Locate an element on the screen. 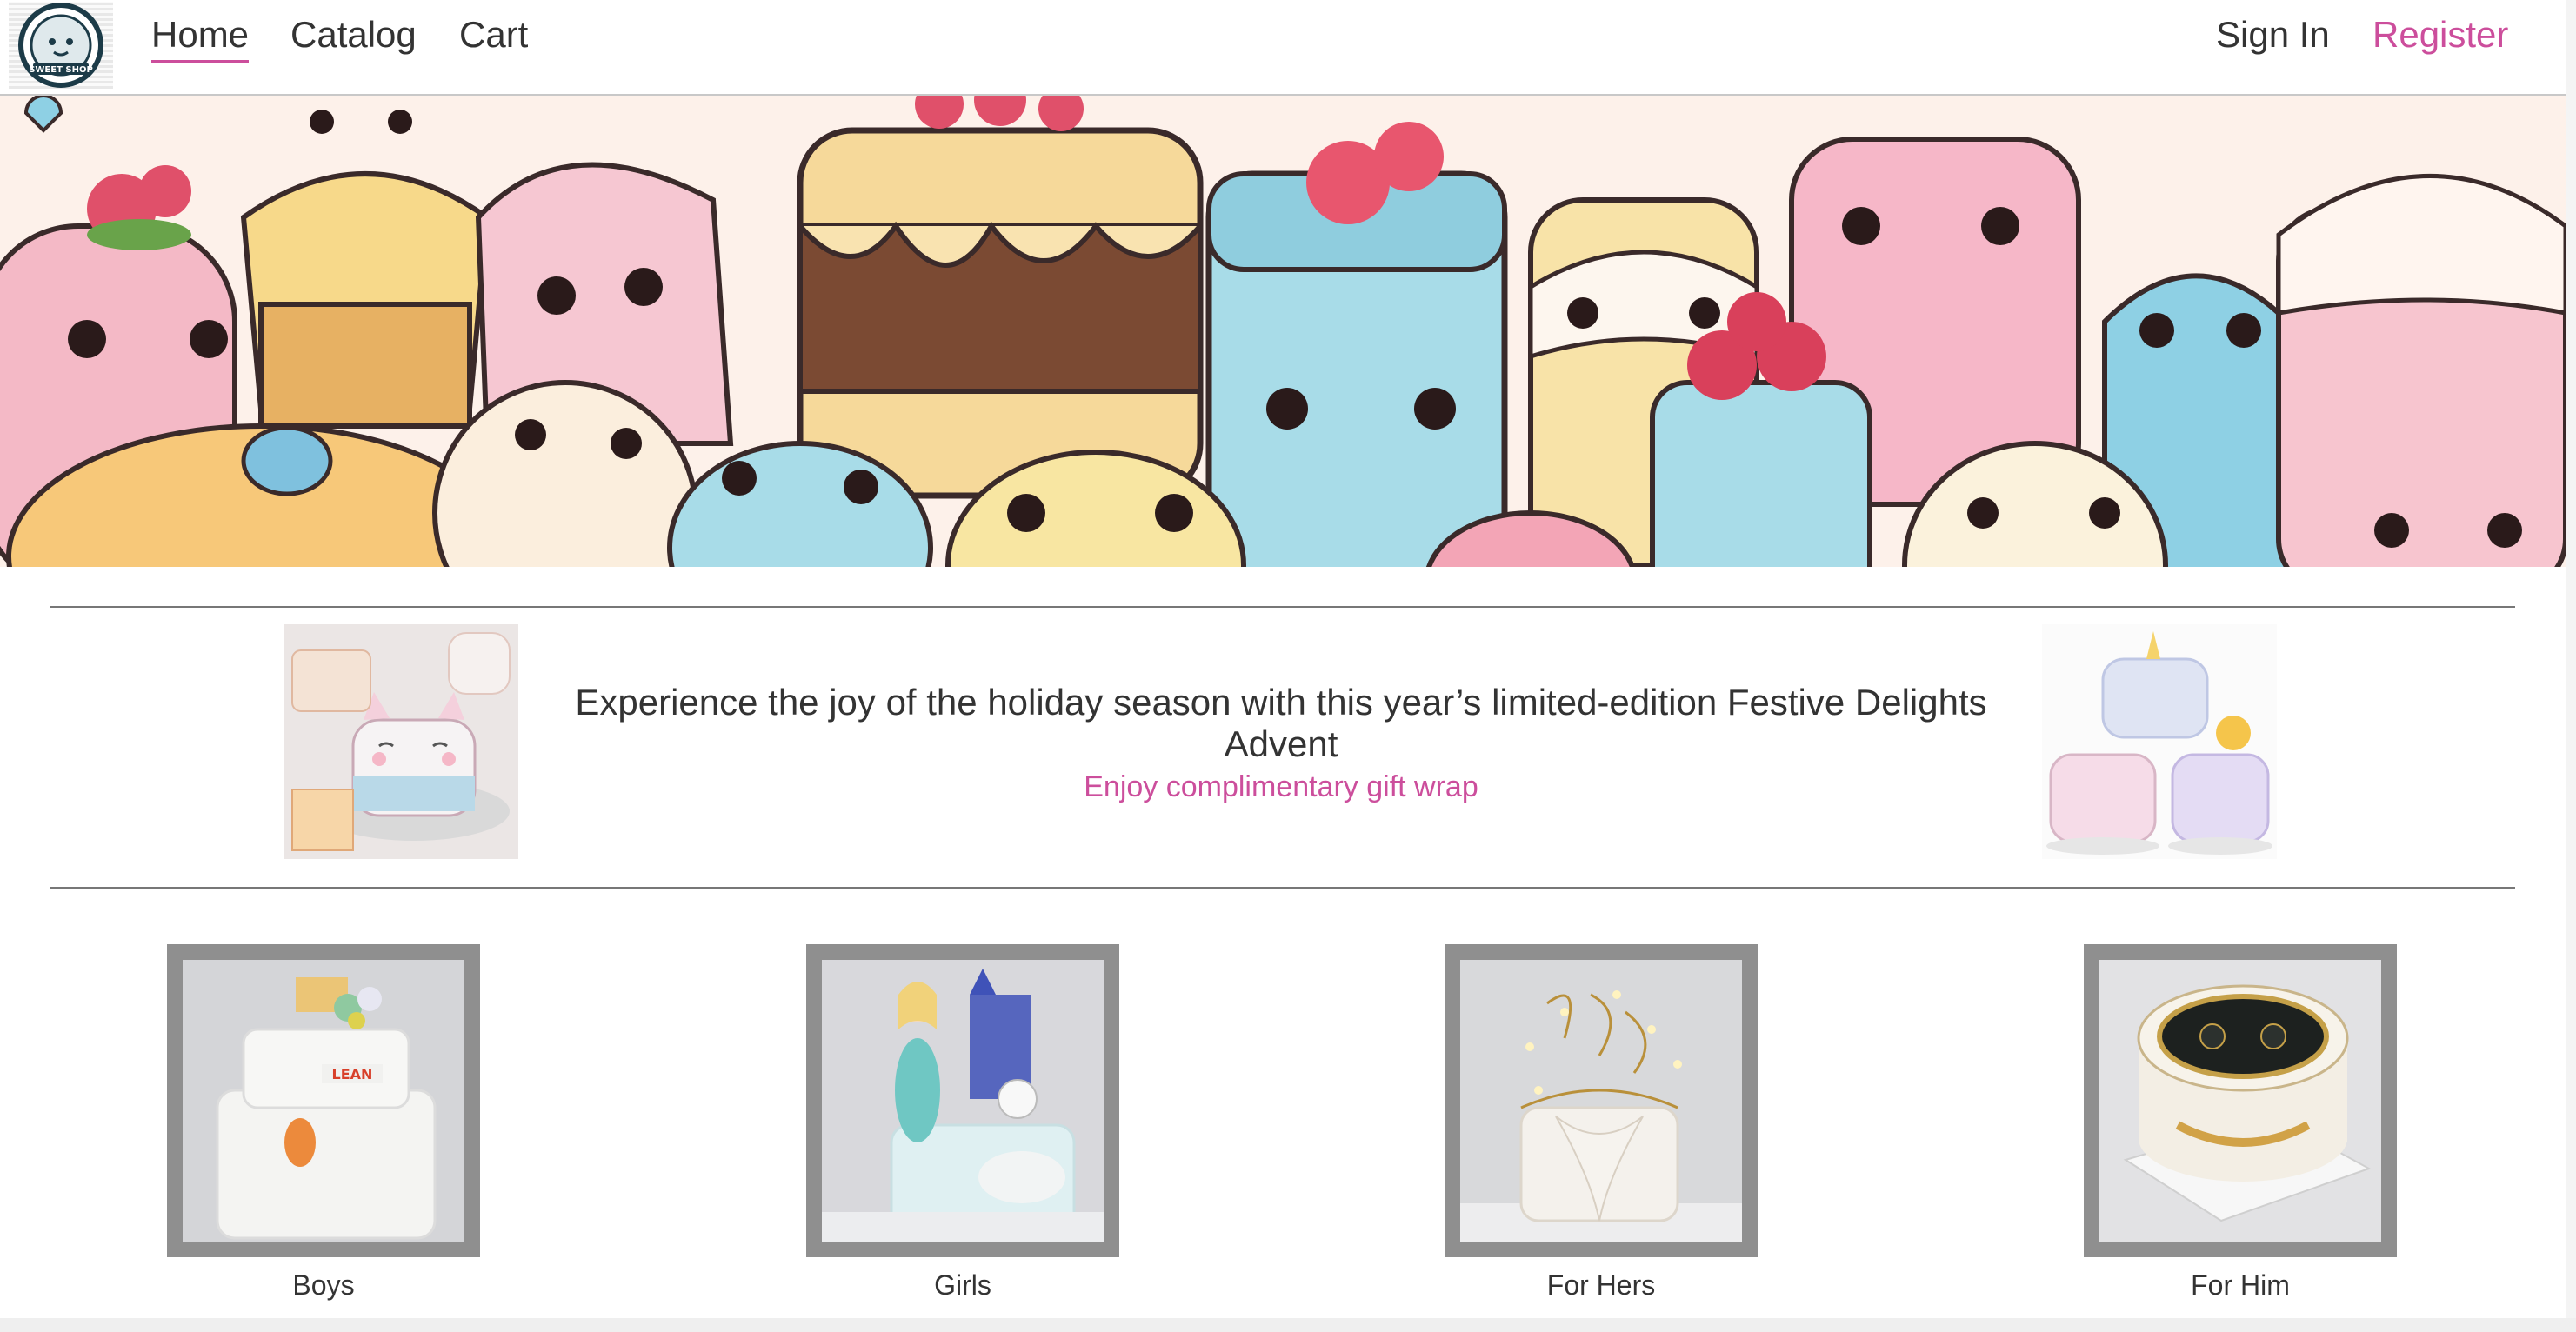 The height and width of the screenshot is (1332, 2576). boys-cake-image: LEAN is located at coordinates (323, 1101).